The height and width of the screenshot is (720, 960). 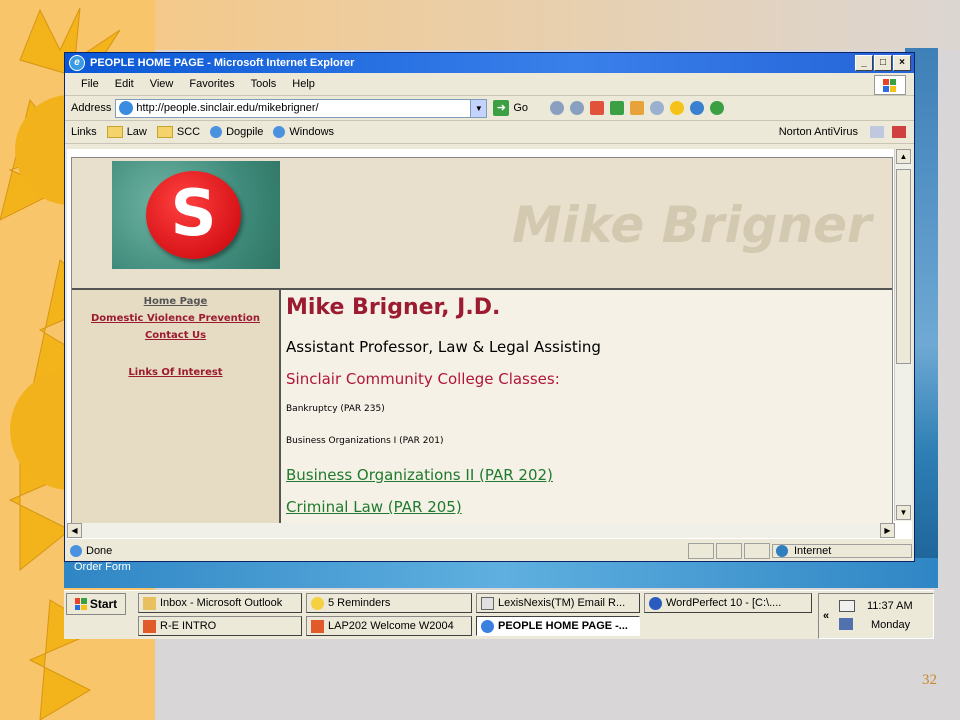 What do you see at coordinates (90, 84) in the screenshot?
I see `menu-file: File` at bounding box center [90, 84].